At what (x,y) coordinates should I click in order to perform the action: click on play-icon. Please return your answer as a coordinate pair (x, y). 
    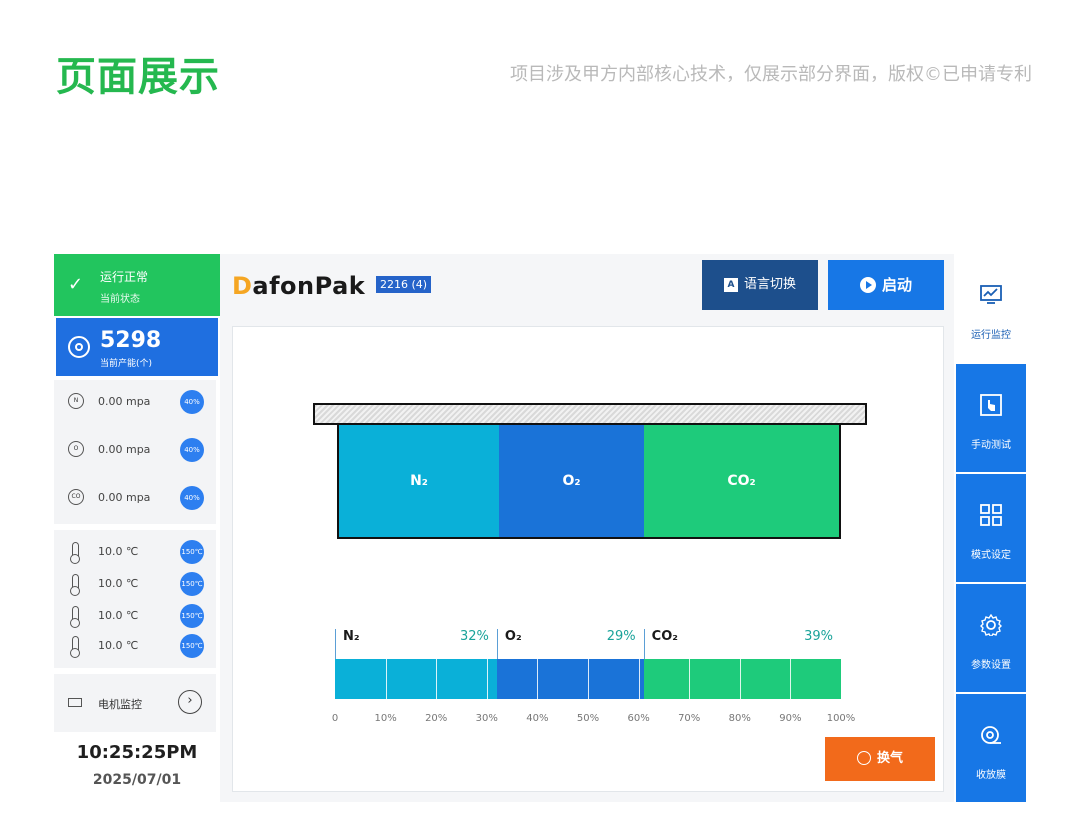
    Looking at the image, I should click on (867, 284).